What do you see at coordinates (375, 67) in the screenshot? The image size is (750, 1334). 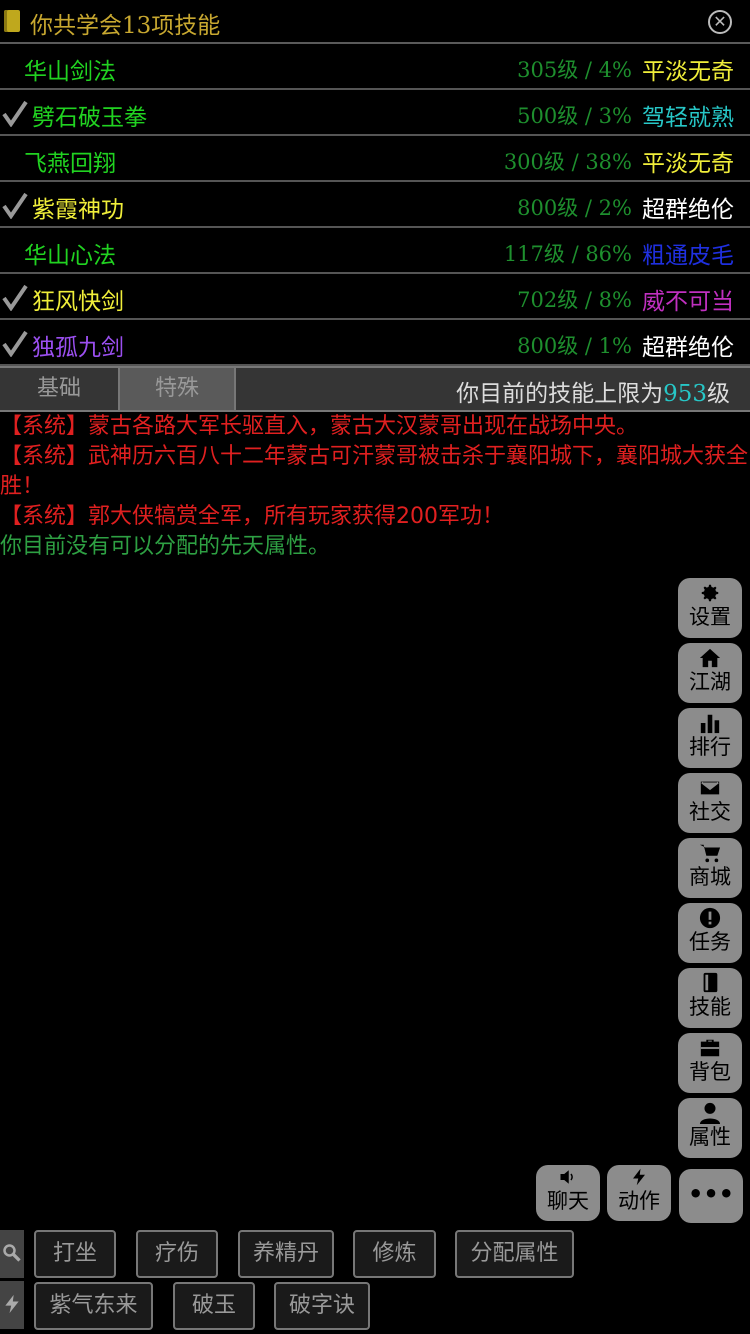 I see `skill-row: 华山剑法 305级 / 4% 平淡无奇` at bounding box center [375, 67].